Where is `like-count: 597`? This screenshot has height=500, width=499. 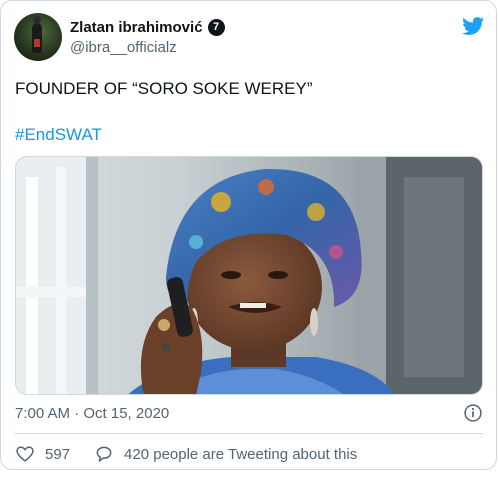
like-count: 597 is located at coordinates (58, 454).